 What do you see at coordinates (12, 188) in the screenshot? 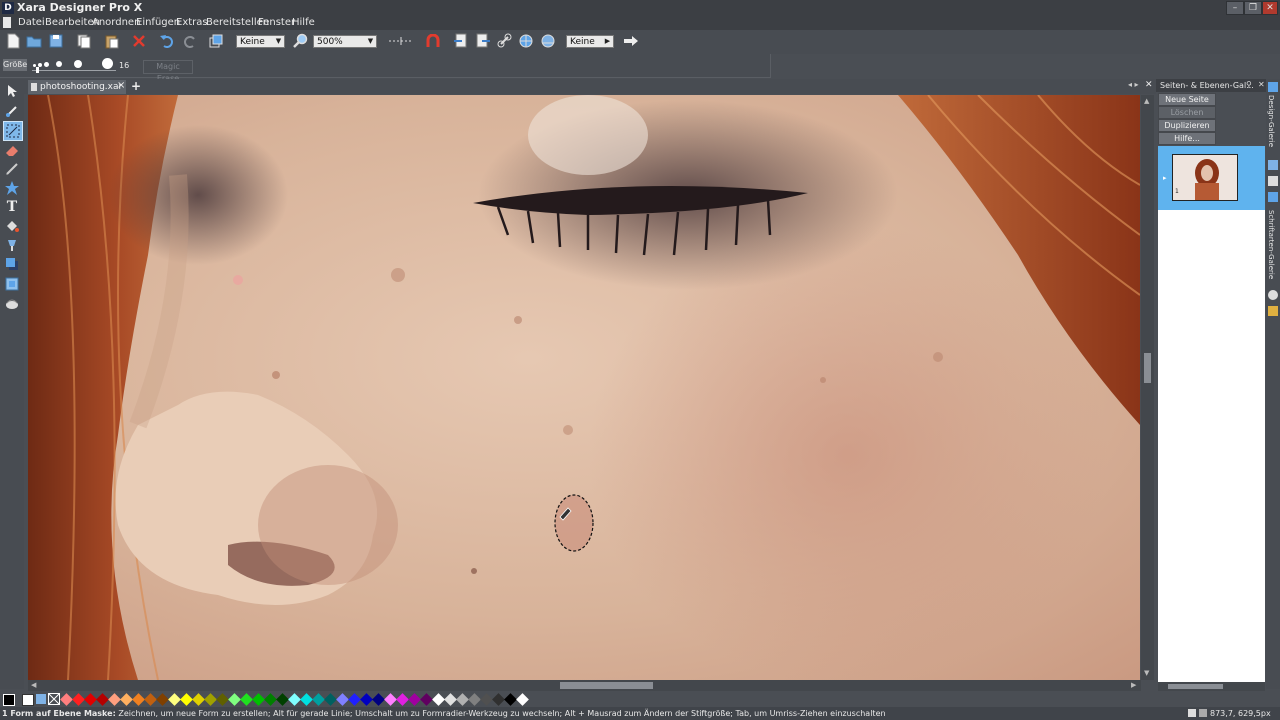
I see `star-tool-icon` at bounding box center [12, 188].